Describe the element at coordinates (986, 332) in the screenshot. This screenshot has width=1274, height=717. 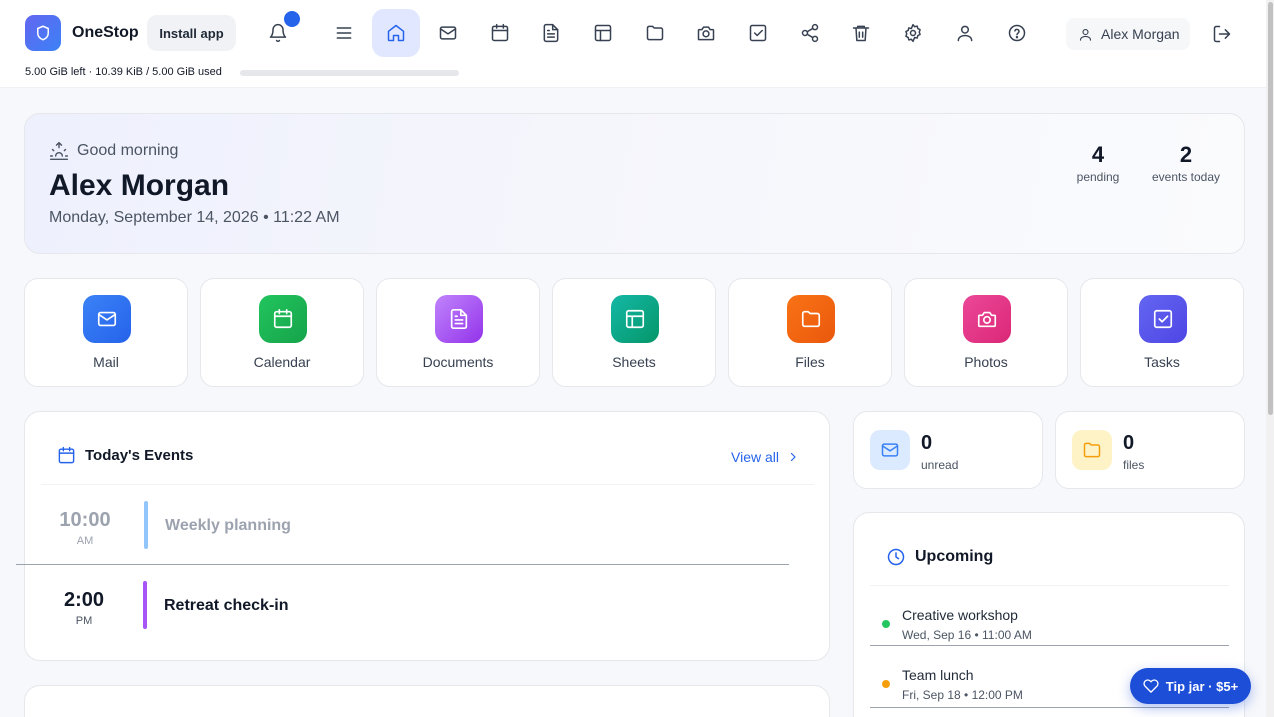
I see `app-tile-photos: Photos` at that location.